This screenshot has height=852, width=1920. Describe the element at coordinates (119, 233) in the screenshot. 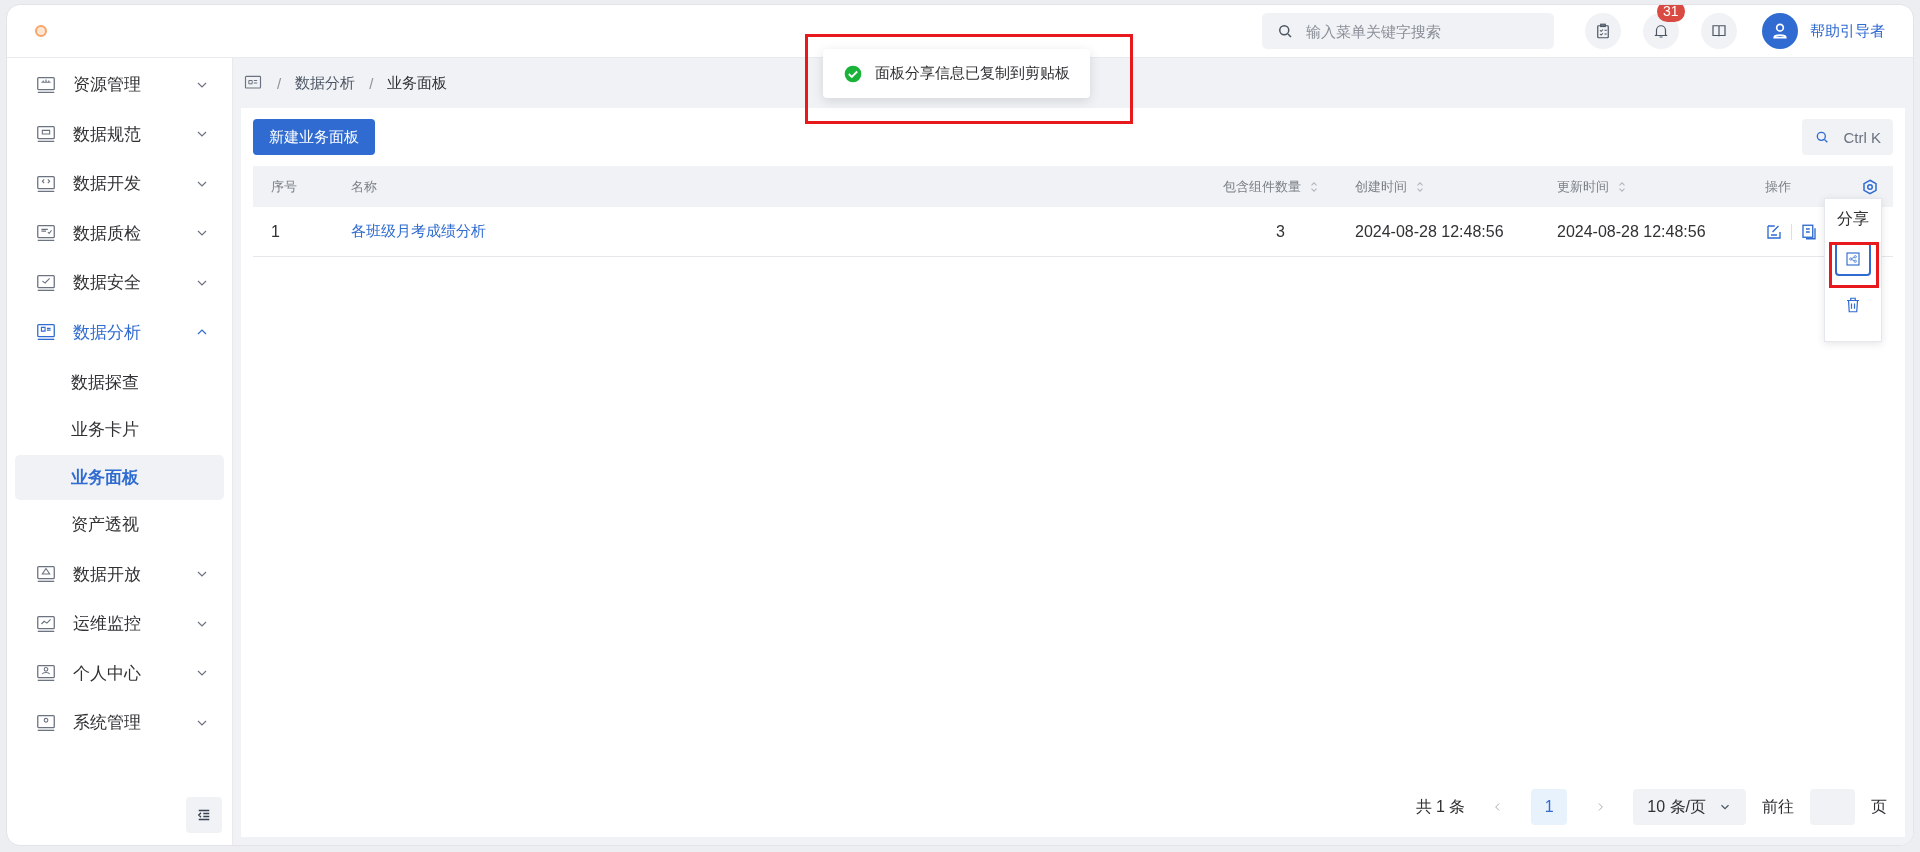

I see `sidebar-menu-item: 数据质检` at that location.